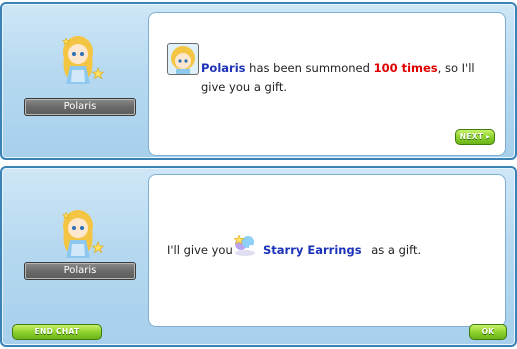  Describe the element at coordinates (312, 250) in the screenshot. I see `item-name-highlight: Starry Earrings` at that location.